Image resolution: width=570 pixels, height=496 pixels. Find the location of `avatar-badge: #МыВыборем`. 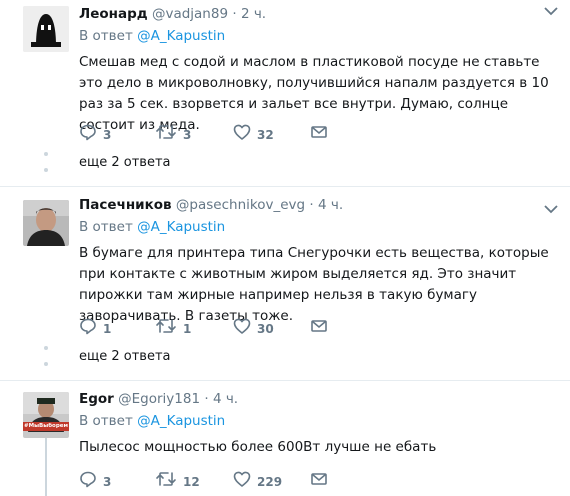

avatar-badge: #МыВыборем is located at coordinates (45, 426).